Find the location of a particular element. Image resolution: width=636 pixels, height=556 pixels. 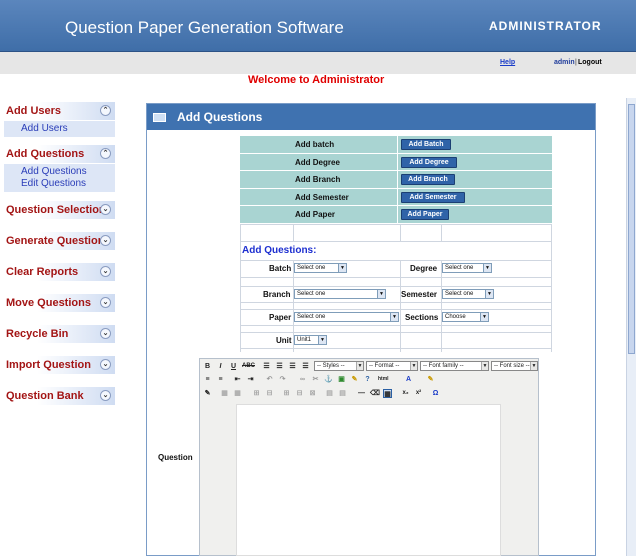

edit-icon: ✎ is located at coordinates (207, 393).